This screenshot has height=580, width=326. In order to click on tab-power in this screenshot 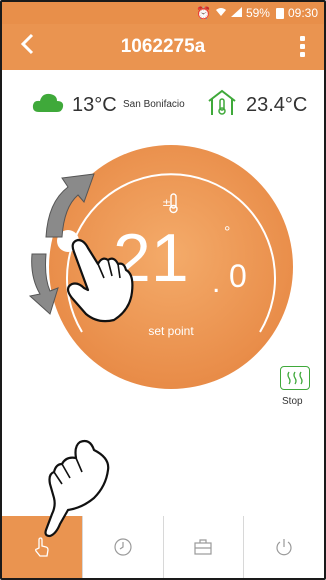, I will do `click(283, 547)`.